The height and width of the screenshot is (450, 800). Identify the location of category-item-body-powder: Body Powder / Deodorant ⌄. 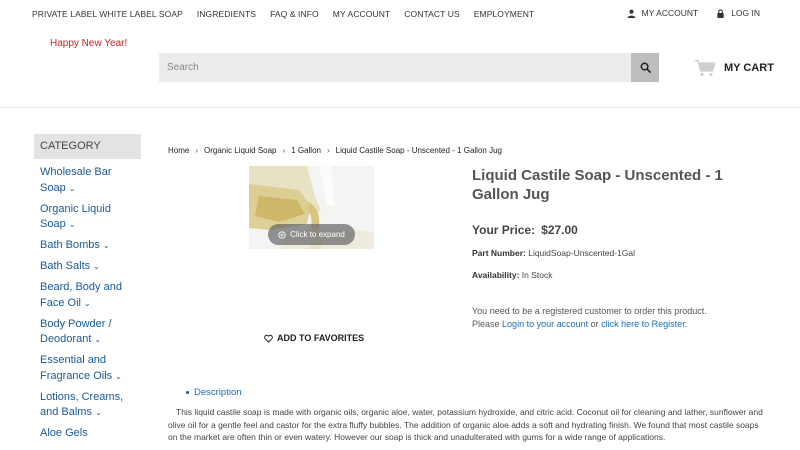
(90, 332).